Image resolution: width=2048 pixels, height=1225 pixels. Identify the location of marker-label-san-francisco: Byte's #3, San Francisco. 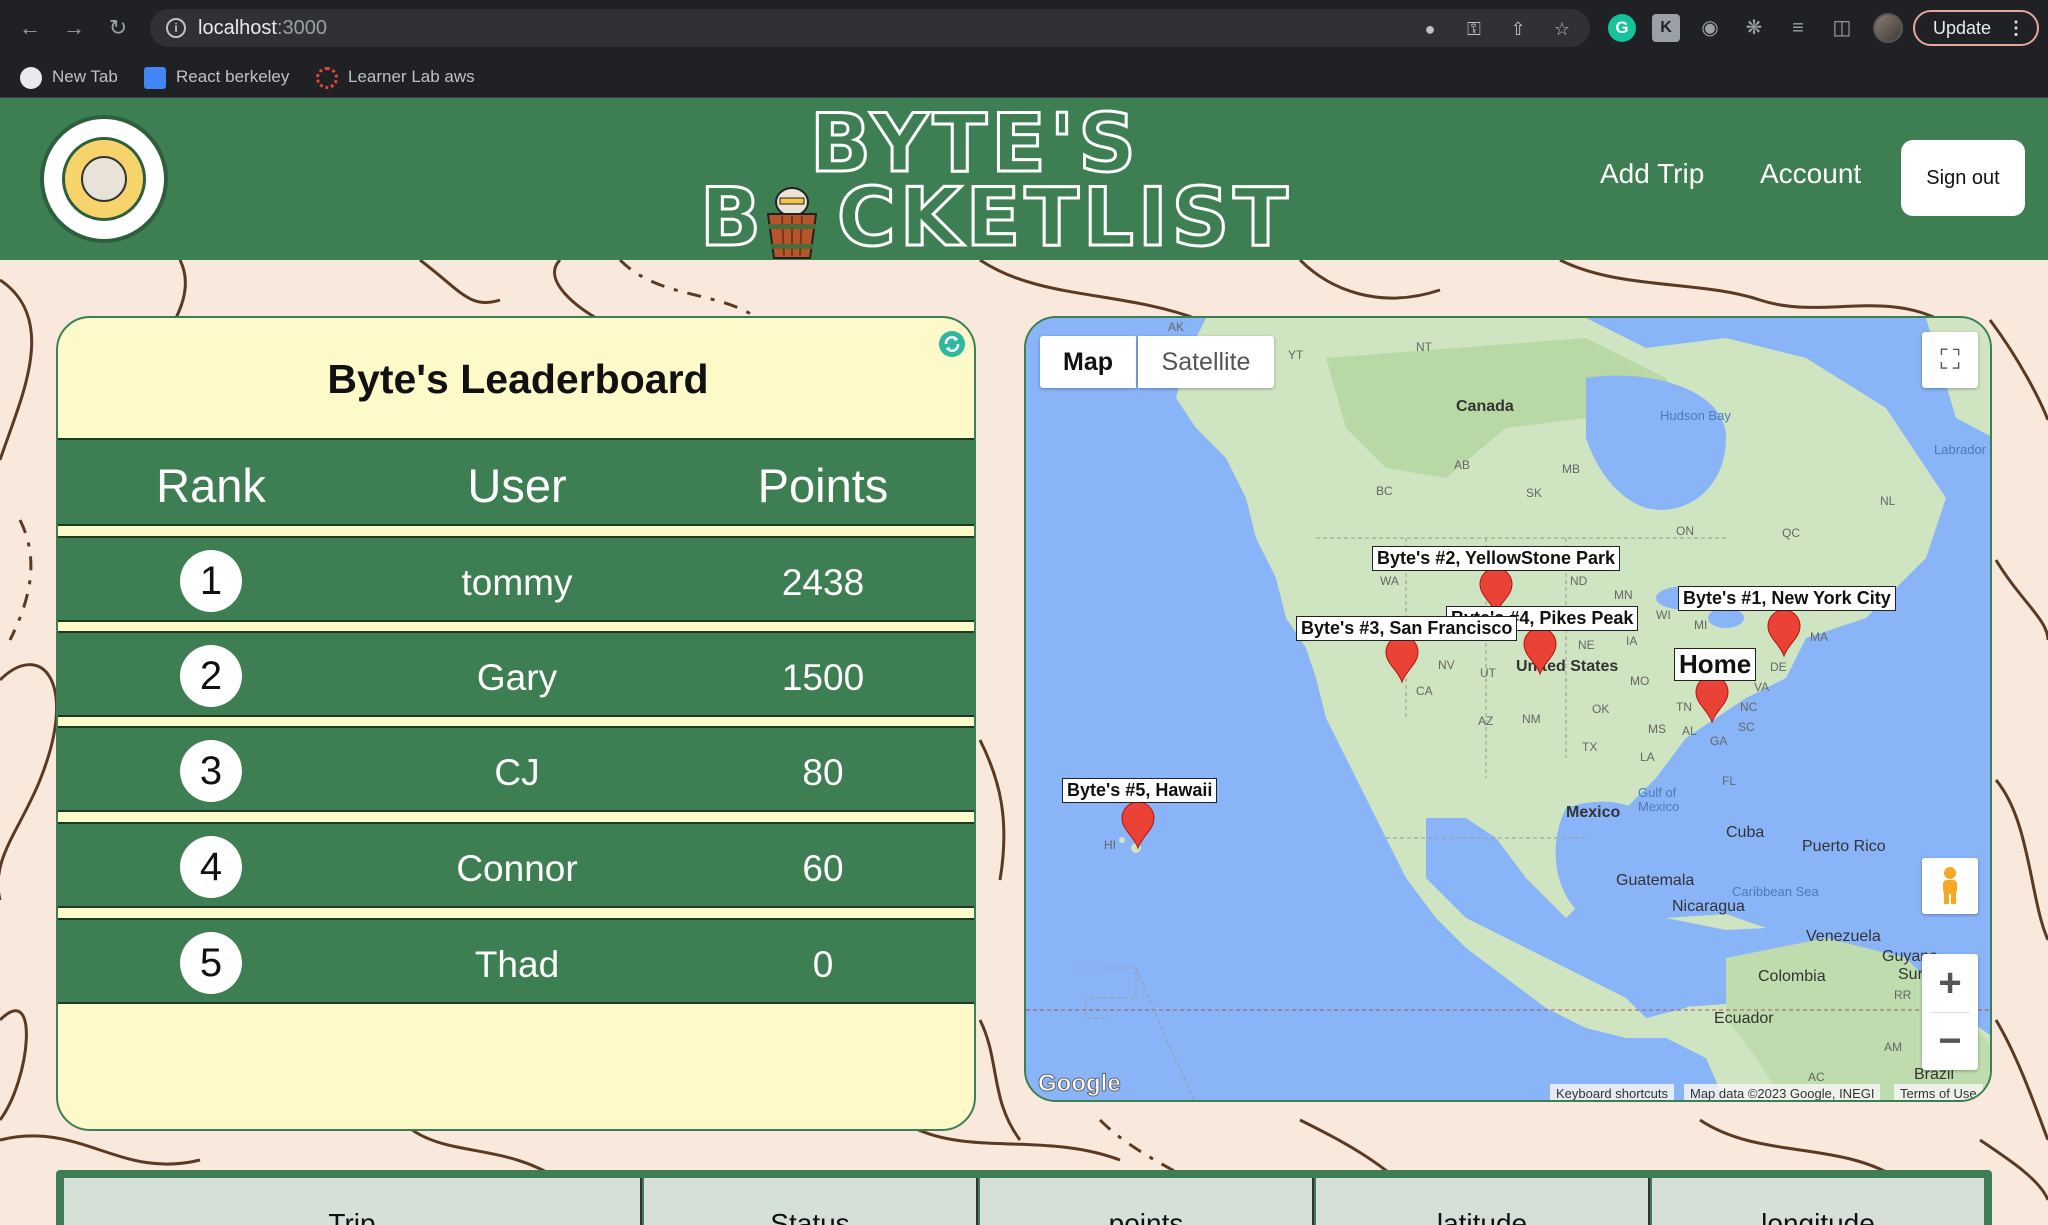
(1407, 628).